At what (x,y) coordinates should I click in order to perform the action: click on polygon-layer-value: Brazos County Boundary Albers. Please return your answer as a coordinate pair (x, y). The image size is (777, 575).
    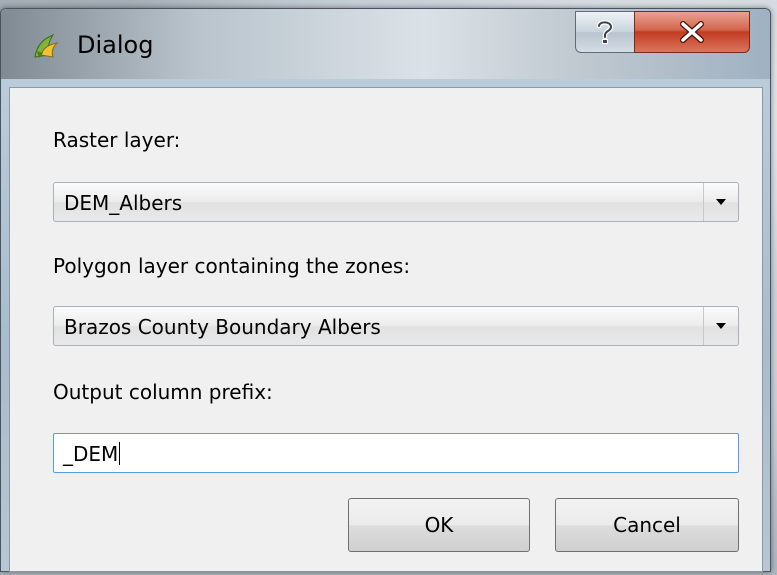
    Looking at the image, I should click on (222, 327).